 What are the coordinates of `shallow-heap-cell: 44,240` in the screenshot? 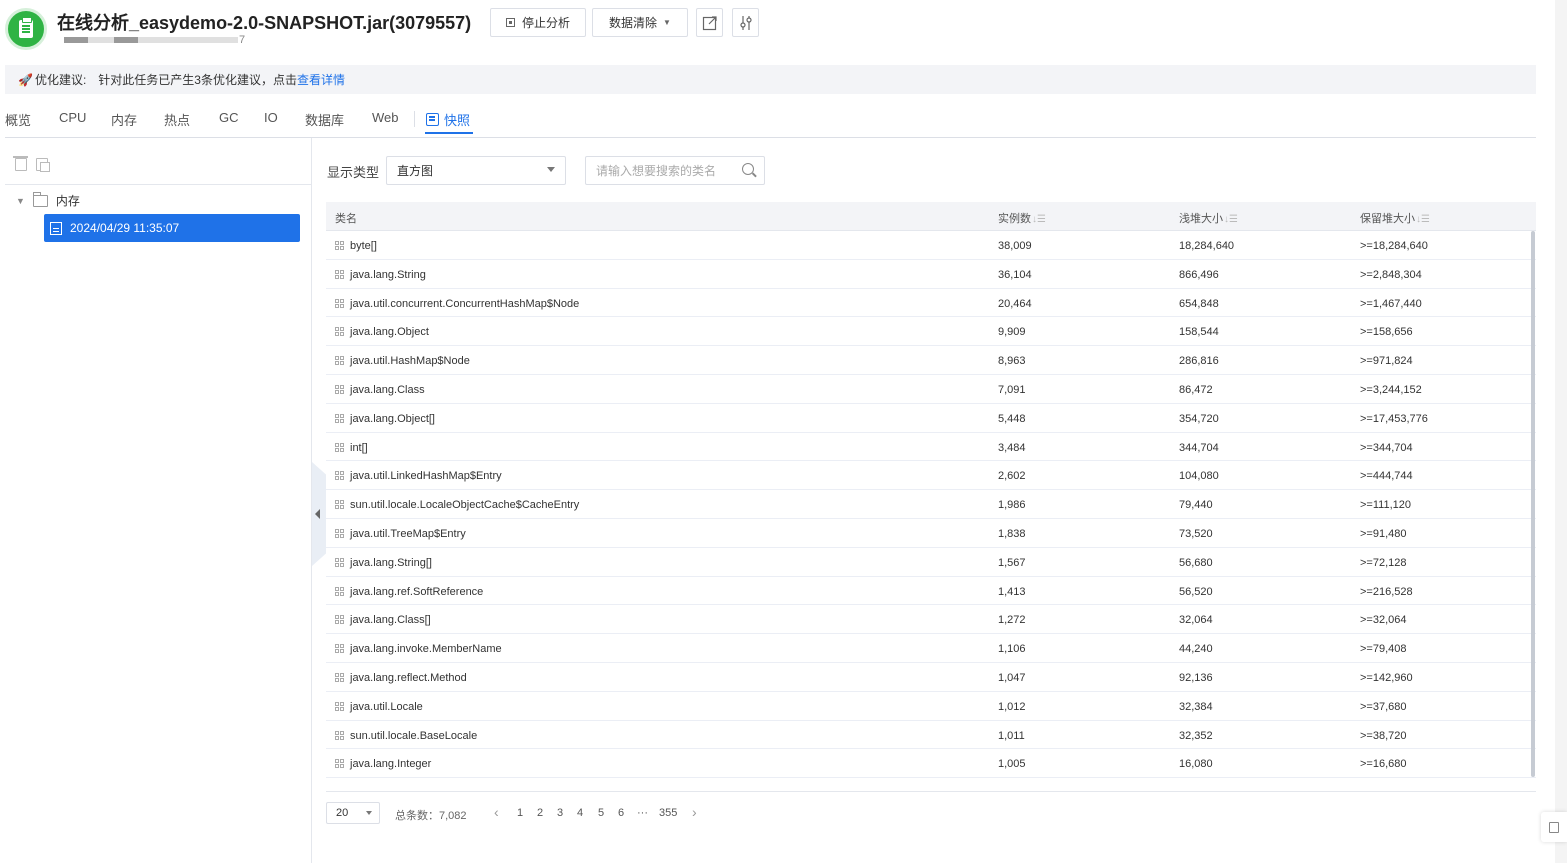 It's located at (1196, 649).